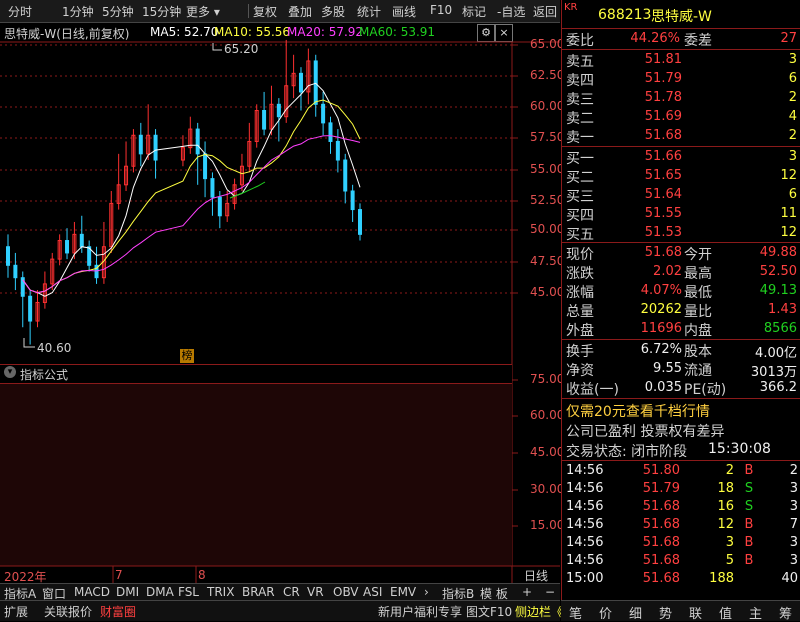 The height and width of the screenshot is (622, 800). What do you see at coordinates (792, 156) in the screenshot?
I see `buy-level-volume: 3` at bounding box center [792, 156].